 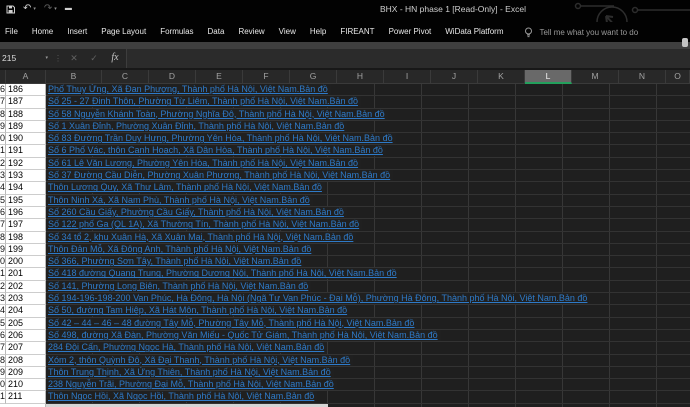 I want to click on row-number-cell: 192, so click(x=26, y=164).